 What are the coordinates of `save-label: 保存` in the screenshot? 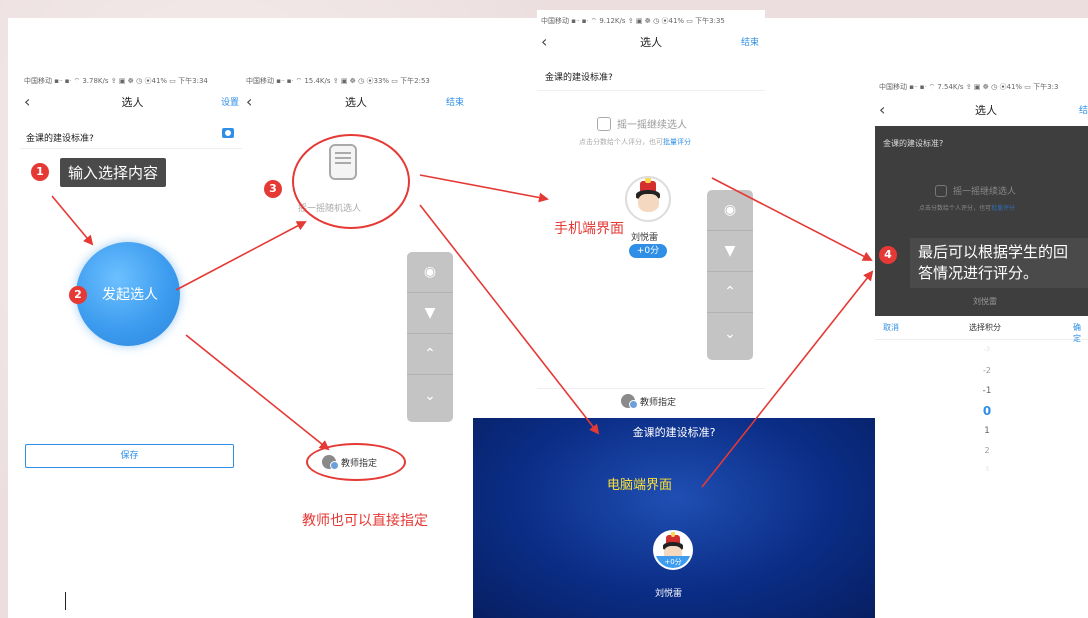 It's located at (129, 456).